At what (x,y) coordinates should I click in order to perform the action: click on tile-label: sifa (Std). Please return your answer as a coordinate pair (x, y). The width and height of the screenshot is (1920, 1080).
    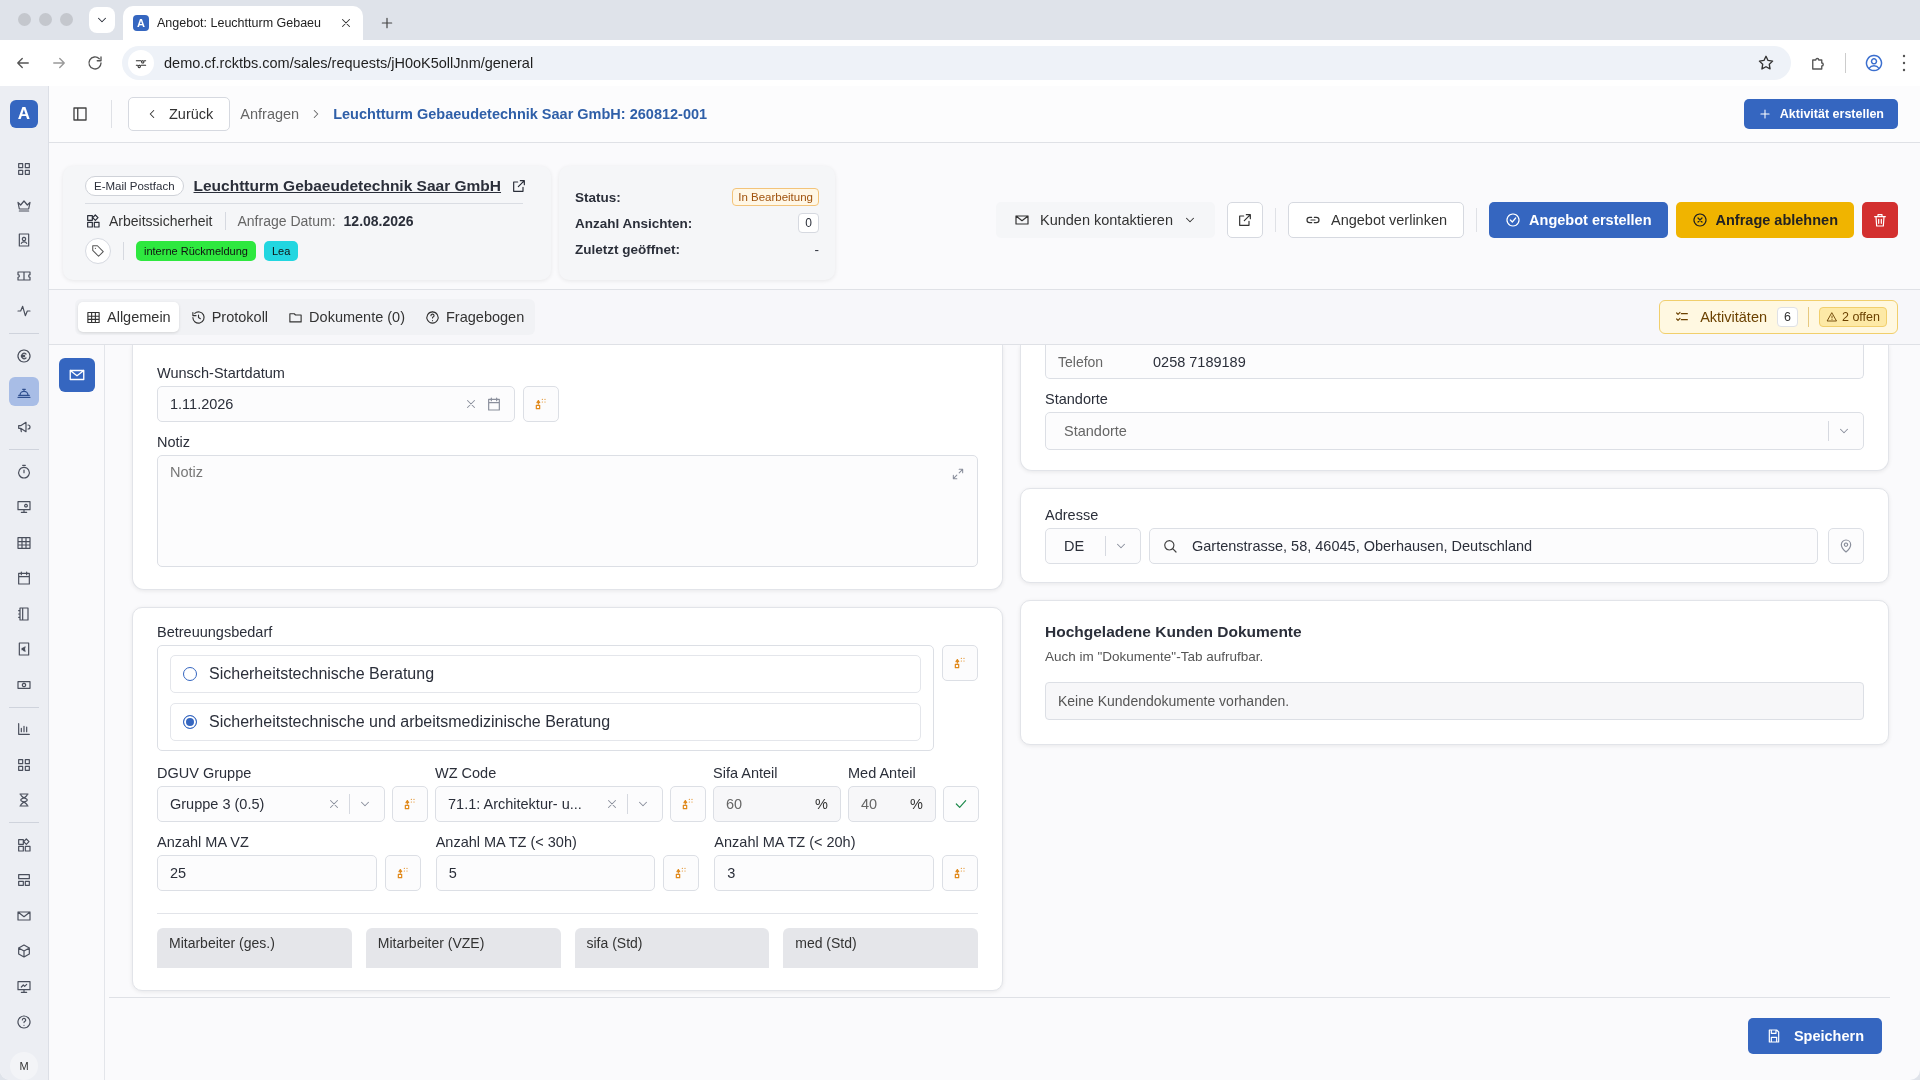
    Looking at the image, I should click on (614, 943).